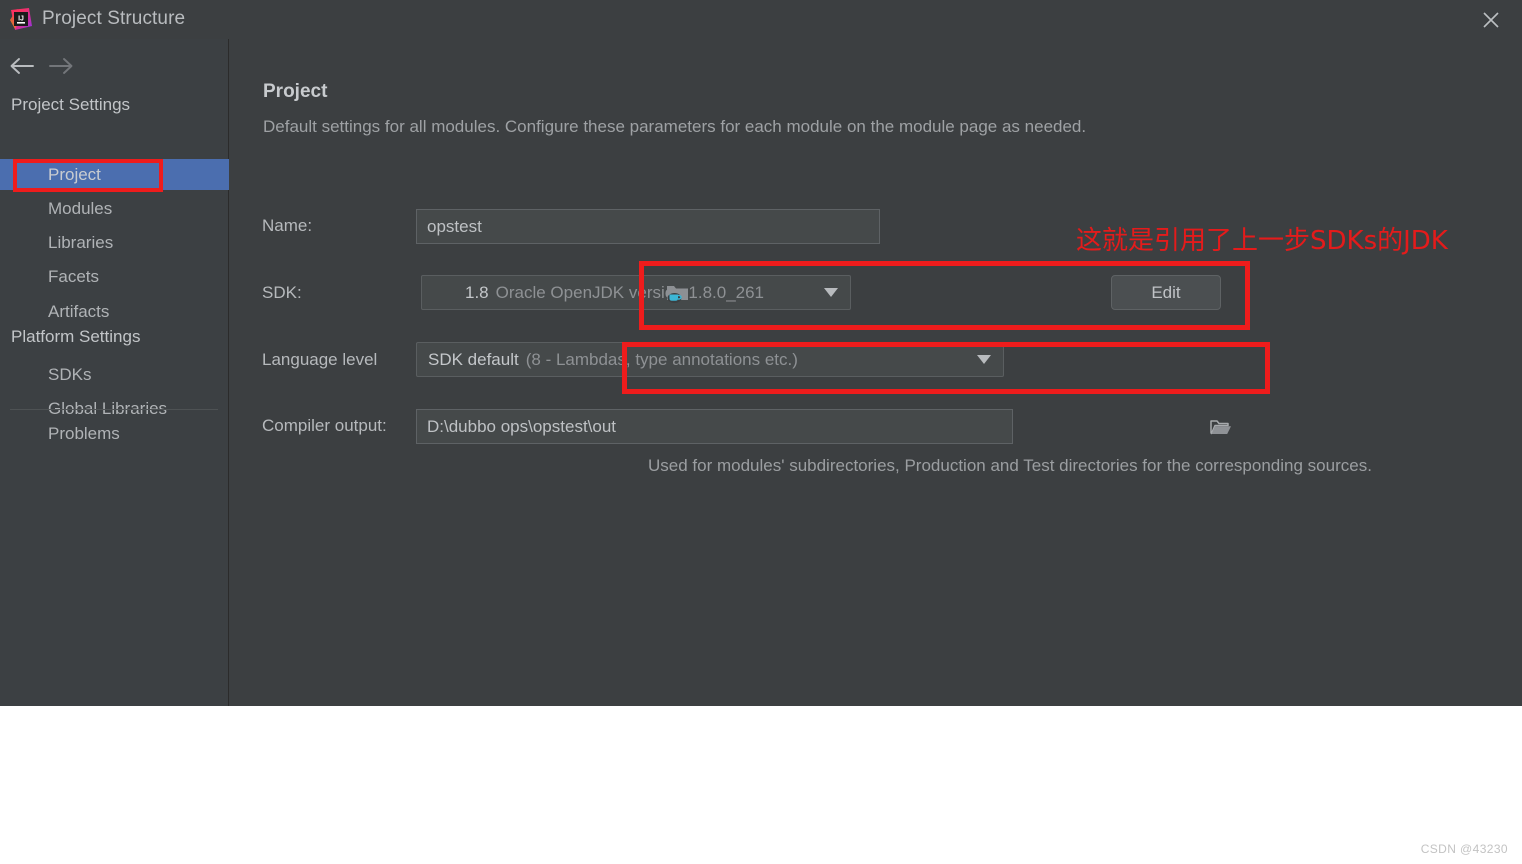 The width and height of the screenshot is (1522, 864). I want to click on name-input-value: opstest, so click(454, 226).